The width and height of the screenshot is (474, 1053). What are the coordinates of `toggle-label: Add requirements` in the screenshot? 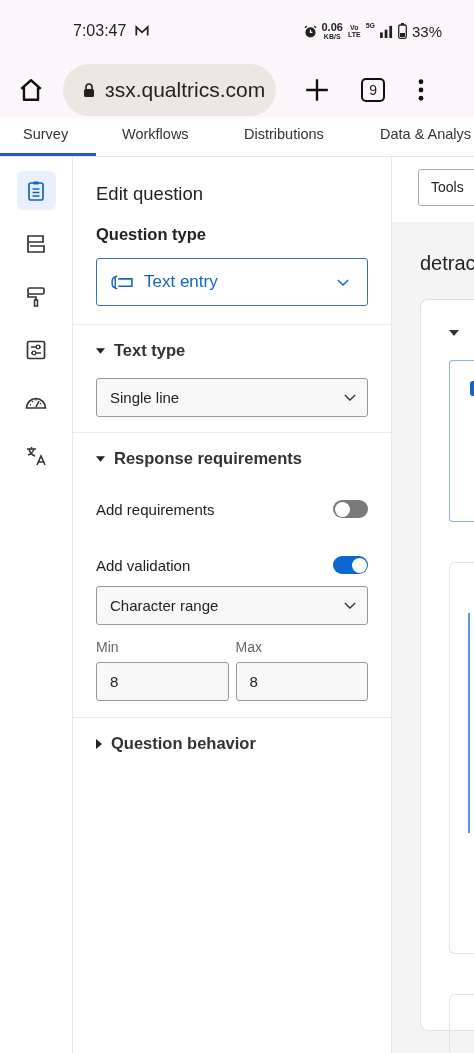 It's located at (155, 509).